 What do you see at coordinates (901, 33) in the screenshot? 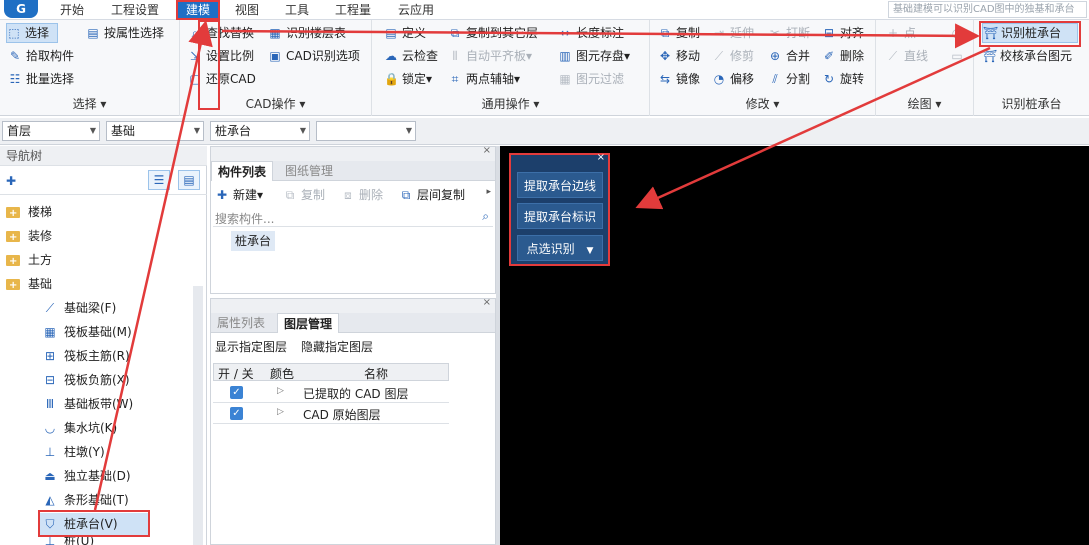
I see `point-button: + 点` at bounding box center [901, 33].